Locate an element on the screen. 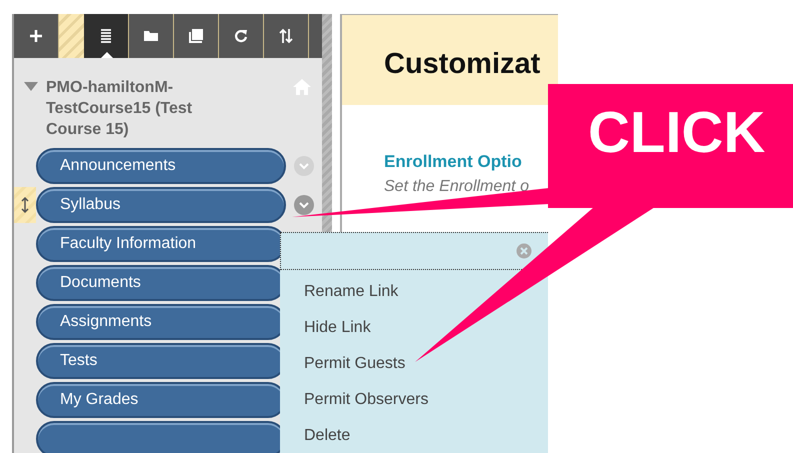 This screenshot has height=453, width=793. page-title: Customizat is located at coordinates (450, 60).